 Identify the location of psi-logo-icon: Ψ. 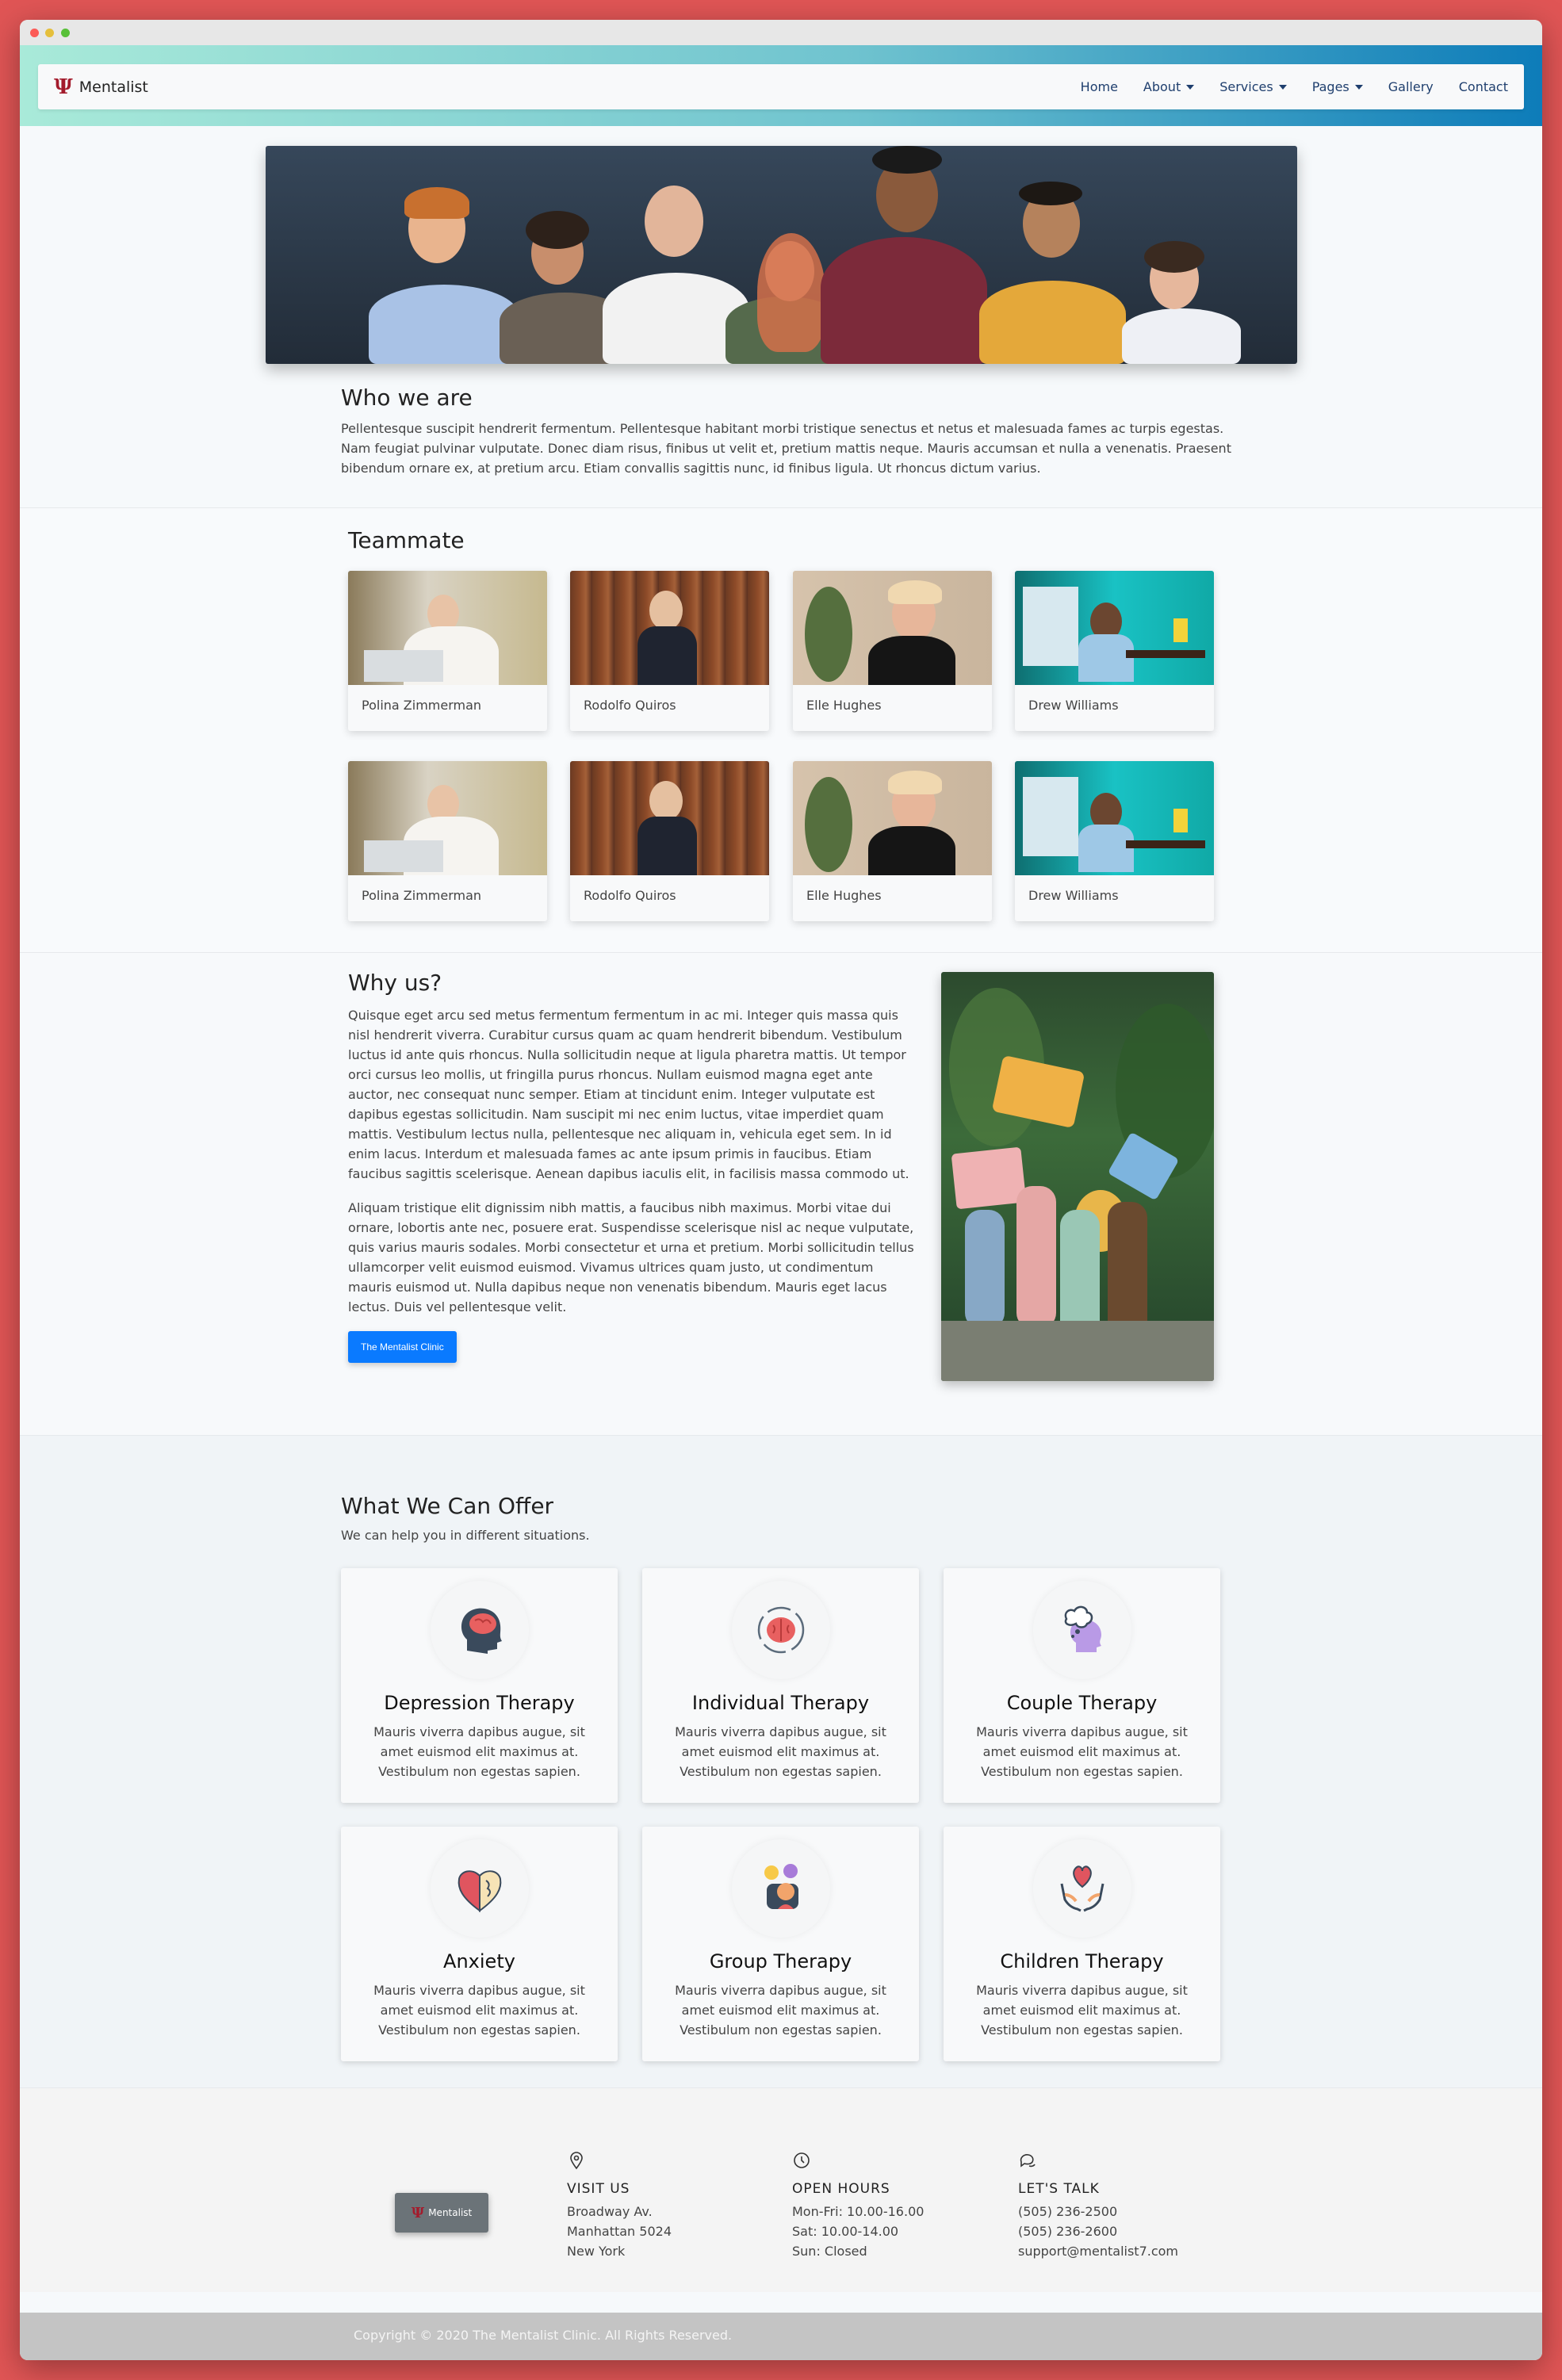
(63, 87).